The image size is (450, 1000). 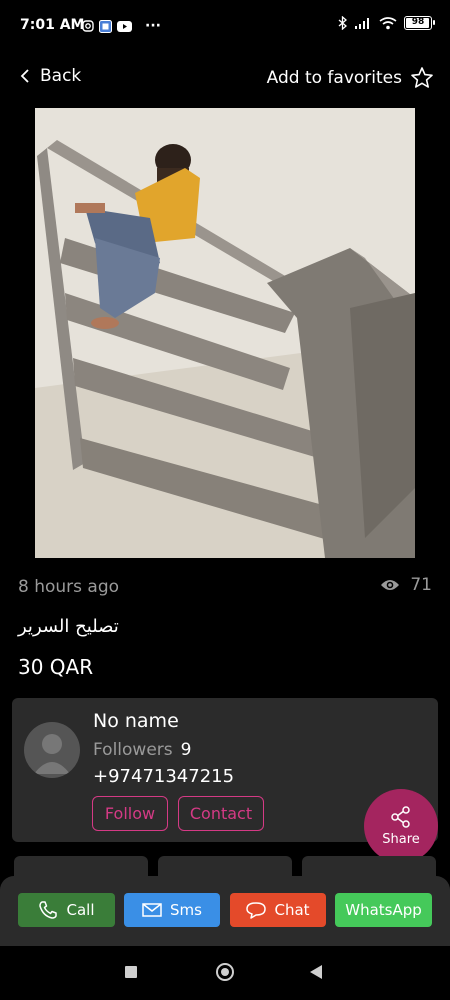 I want to click on follow-button: Follow, so click(x=130, y=813).